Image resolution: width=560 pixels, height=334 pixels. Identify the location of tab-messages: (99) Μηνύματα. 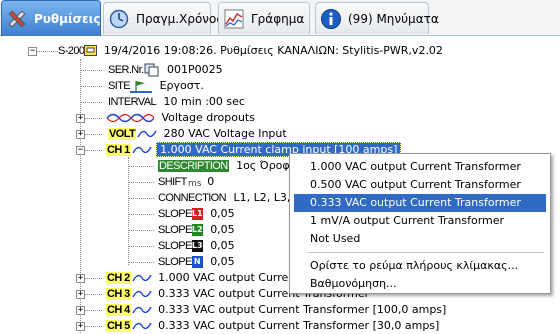
(377, 18).